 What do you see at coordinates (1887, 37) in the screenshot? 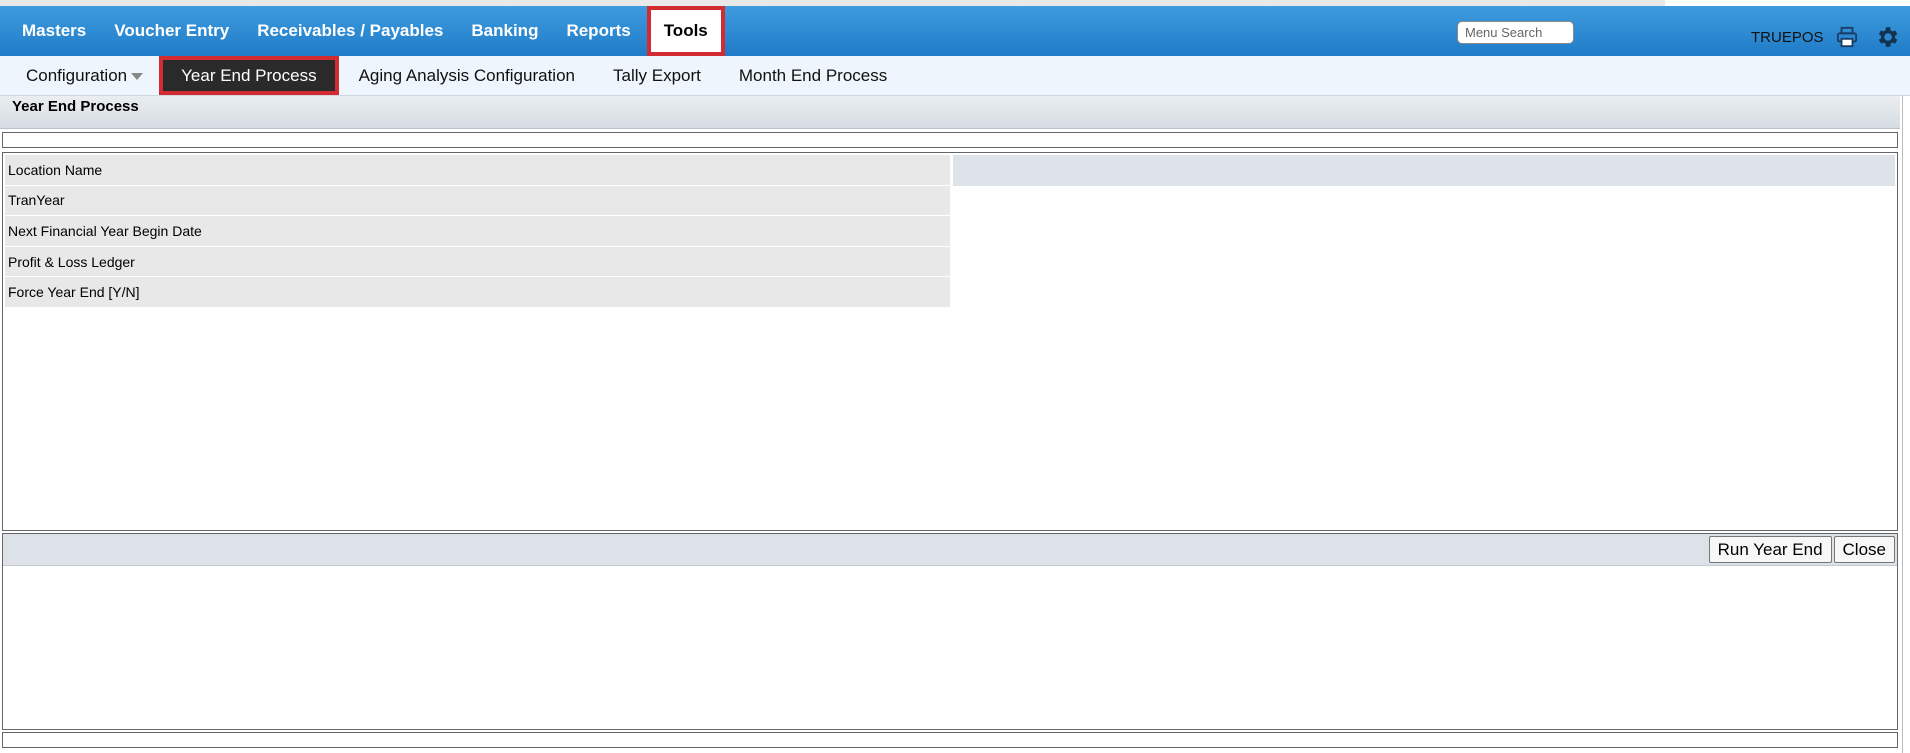
I see `gear-icon` at bounding box center [1887, 37].